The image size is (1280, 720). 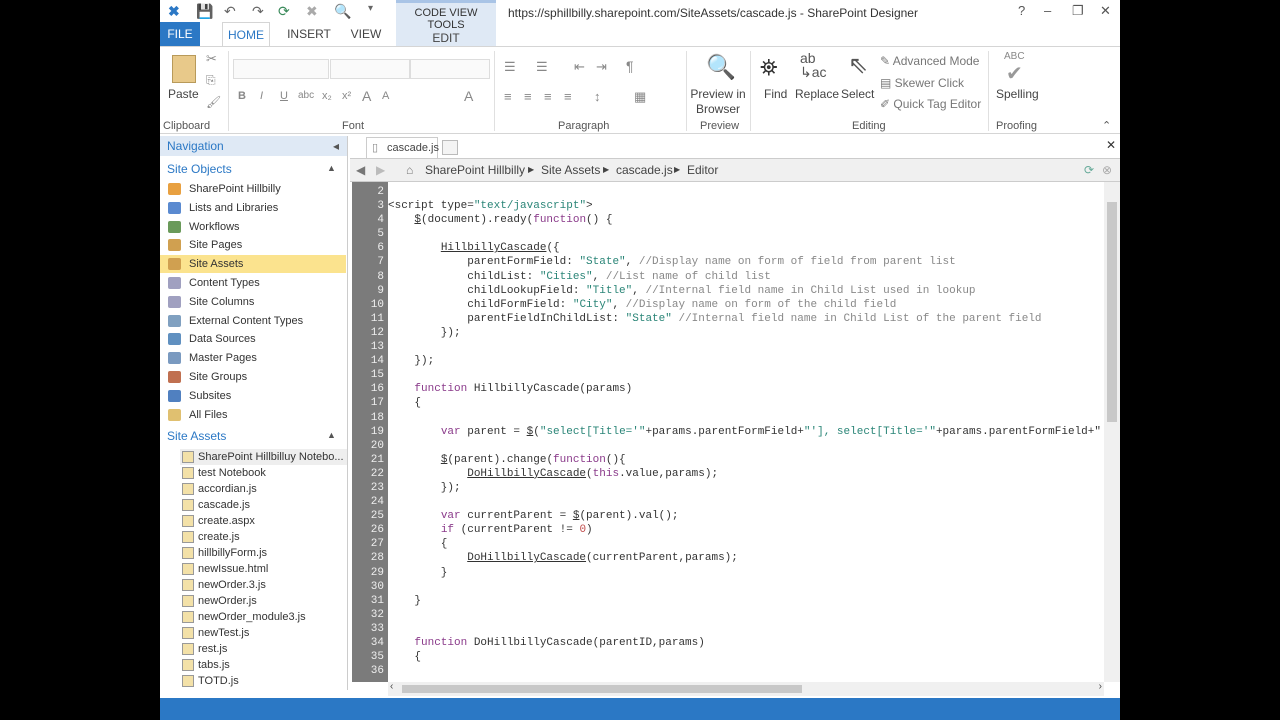 What do you see at coordinates (548, 96) in the screenshot?
I see `align-right-icon: ≡` at bounding box center [548, 96].